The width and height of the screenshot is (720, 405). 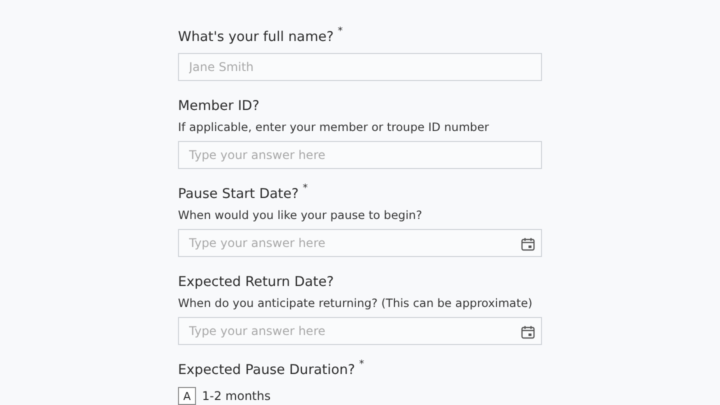 What do you see at coordinates (238, 194) in the screenshot?
I see `question-label: Pause Start Date?` at bounding box center [238, 194].